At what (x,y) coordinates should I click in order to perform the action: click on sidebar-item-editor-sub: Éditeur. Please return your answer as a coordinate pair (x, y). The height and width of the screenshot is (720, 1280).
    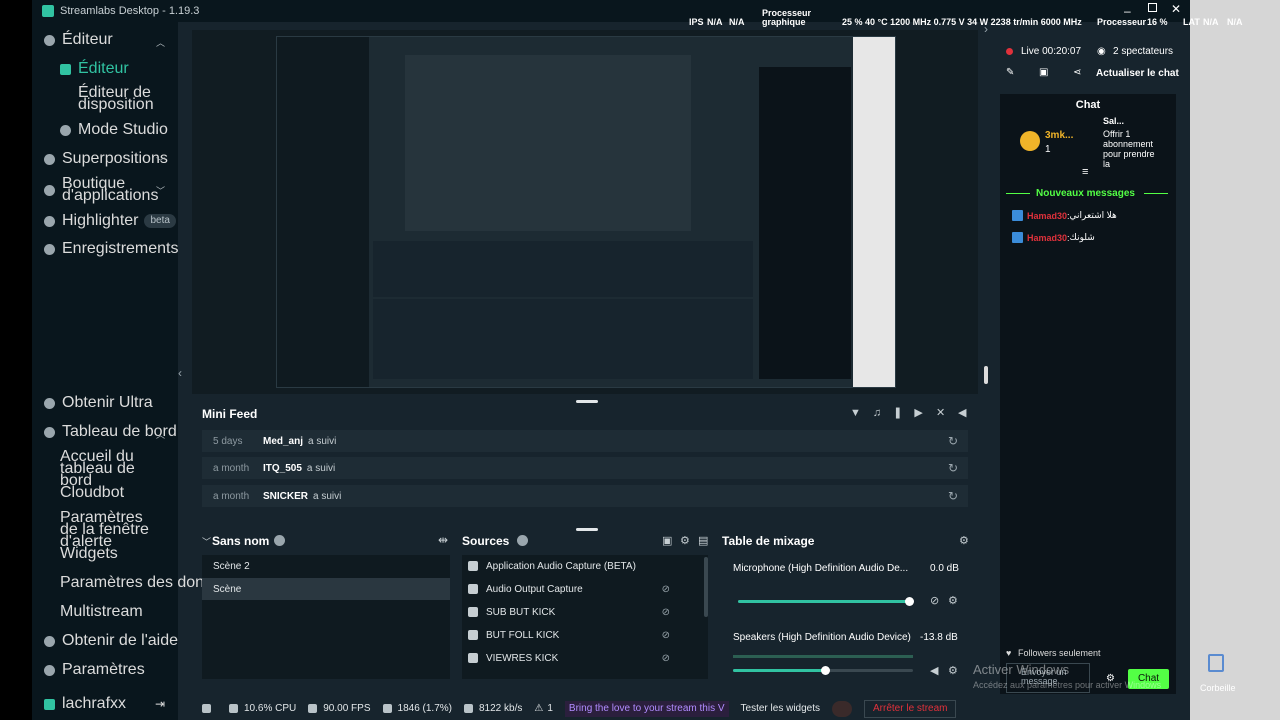
    Looking at the image, I should click on (94, 69).